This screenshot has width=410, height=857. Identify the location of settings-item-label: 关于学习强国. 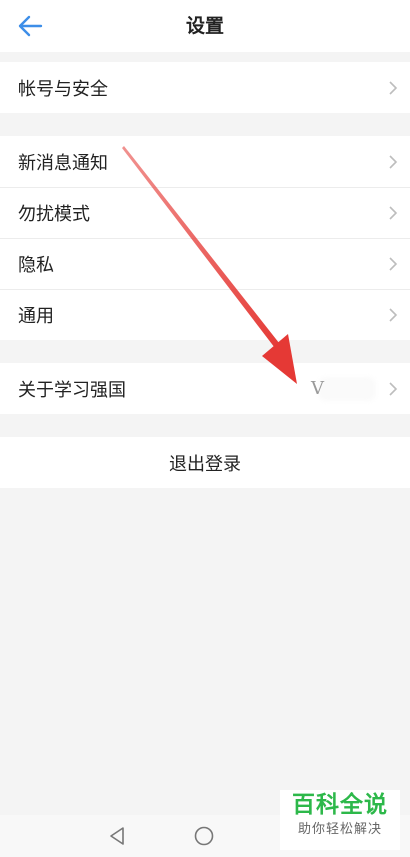
(72, 390).